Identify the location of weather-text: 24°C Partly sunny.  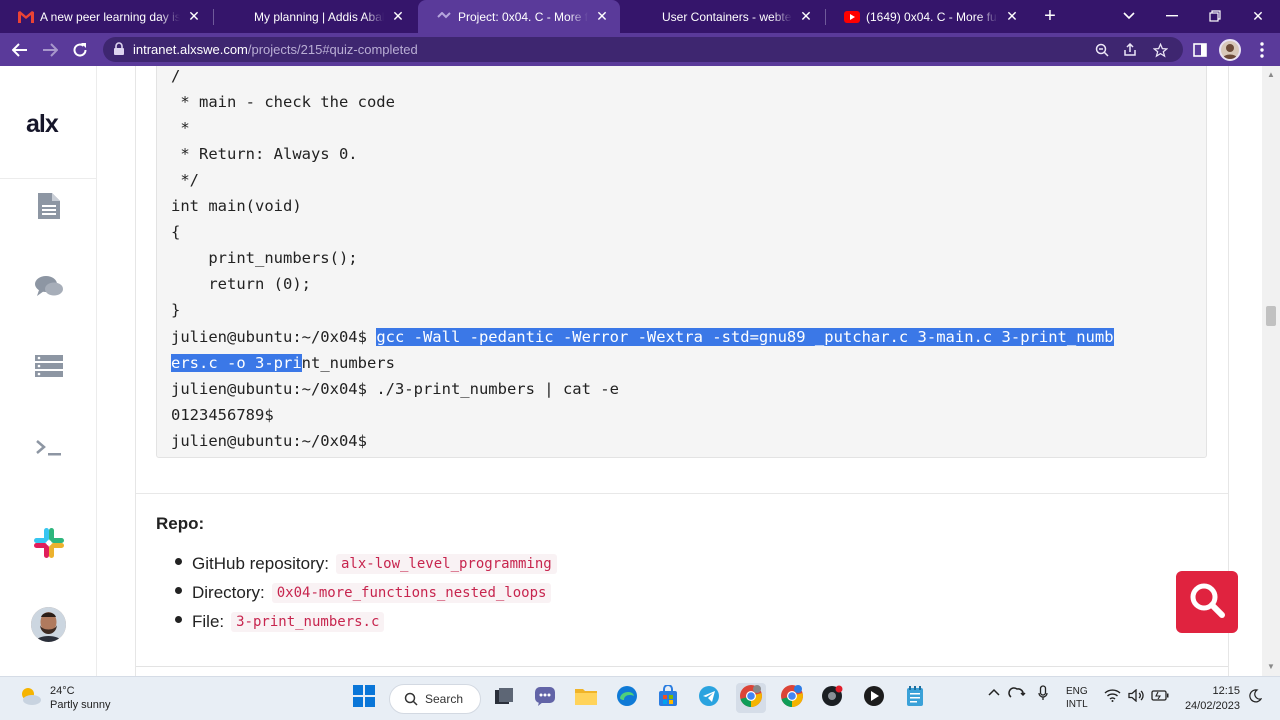
(80, 698).